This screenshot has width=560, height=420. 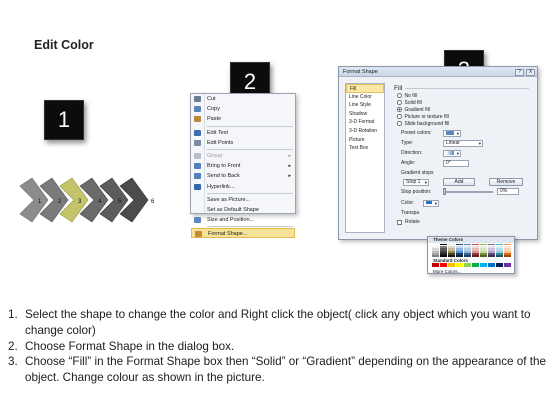 What do you see at coordinates (197, 166) in the screenshot?
I see `bring-to-front-icon` at bounding box center [197, 166].